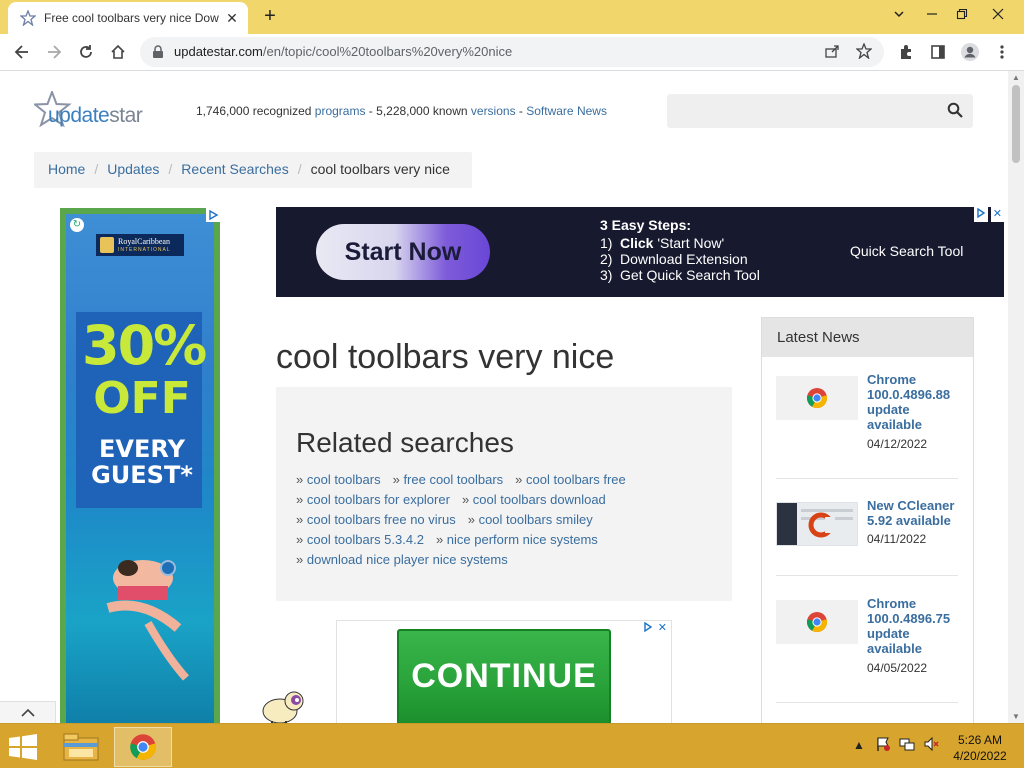 The image size is (1024, 768). I want to click on ad-every-guest: EVERY GUEST*, so click(142, 462).